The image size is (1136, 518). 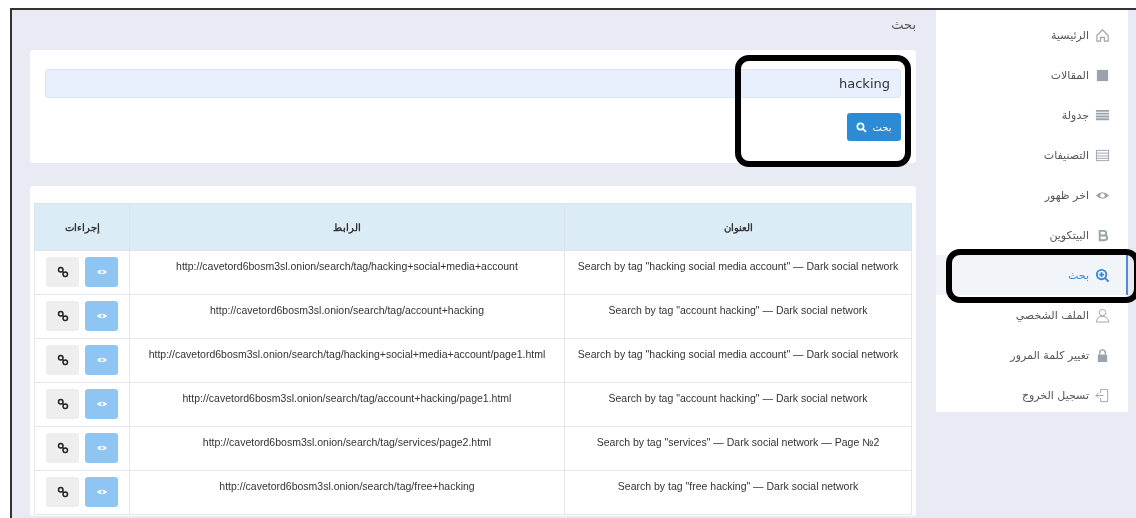 What do you see at coordinates (1102, 75) in the screenshot?
I see `archive-icon` at bounding box center [1102, 75].